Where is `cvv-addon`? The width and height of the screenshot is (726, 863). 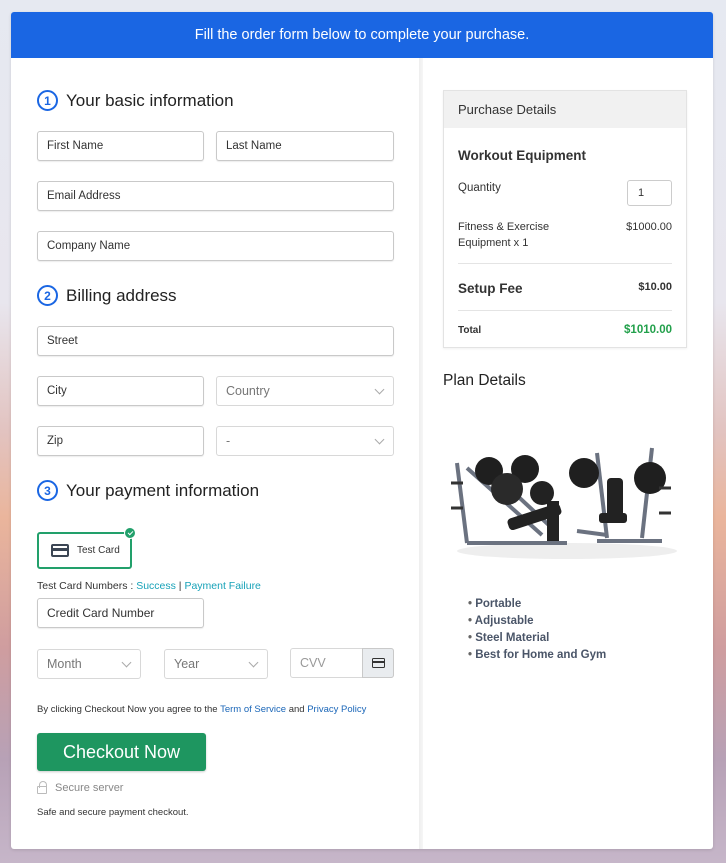
cvv-addon is located at coordinates (378, 663).